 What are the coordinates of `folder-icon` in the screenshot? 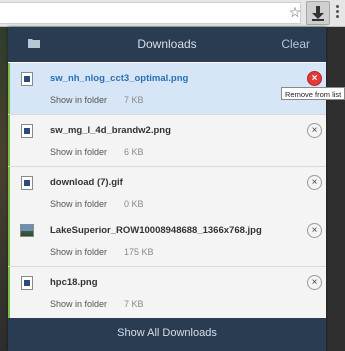 It's located at (34, 43).